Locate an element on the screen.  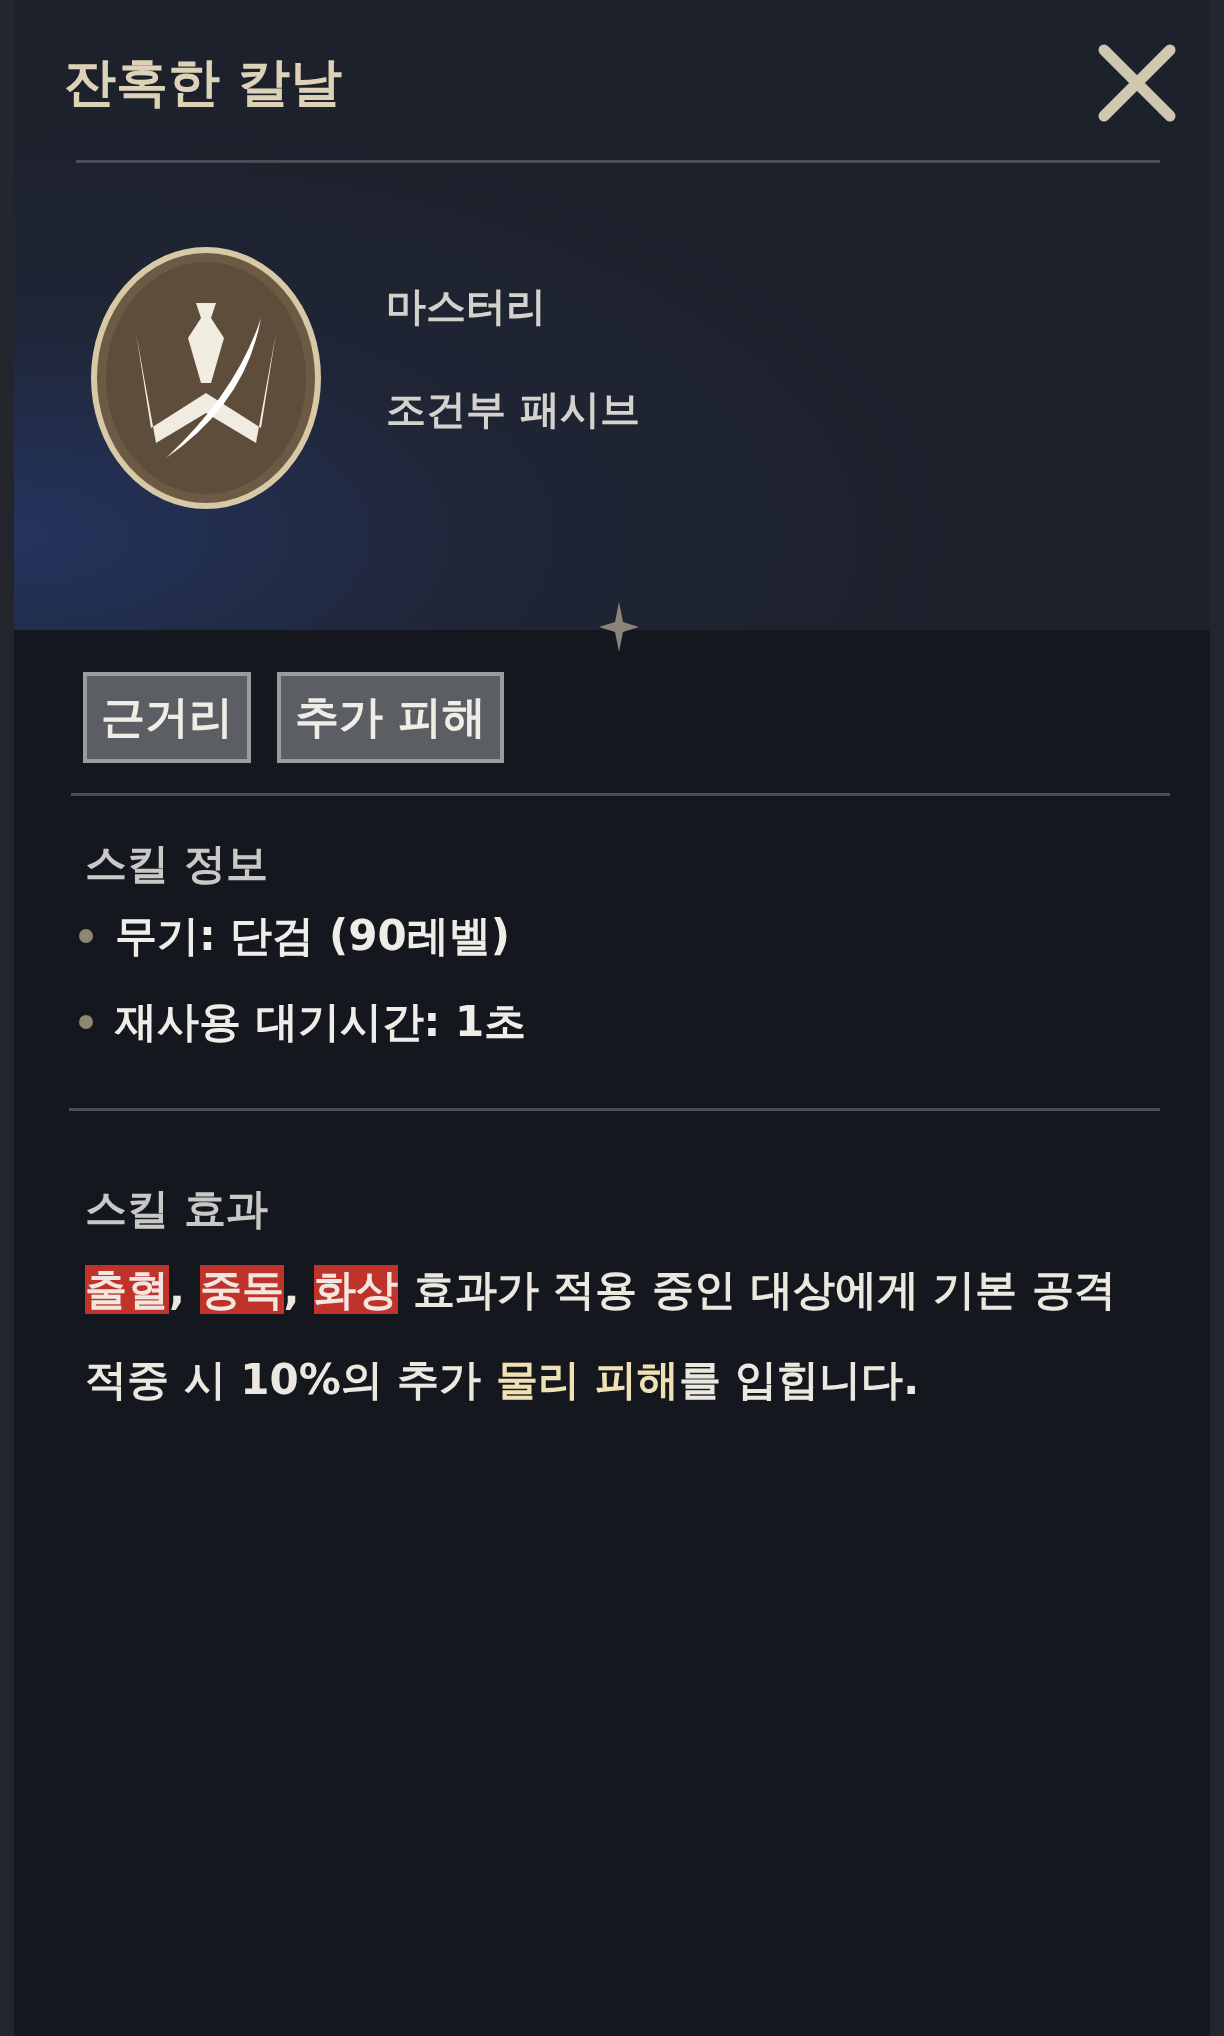
section-heading: 스킬 효과 is located at coordinates (177, 1209).